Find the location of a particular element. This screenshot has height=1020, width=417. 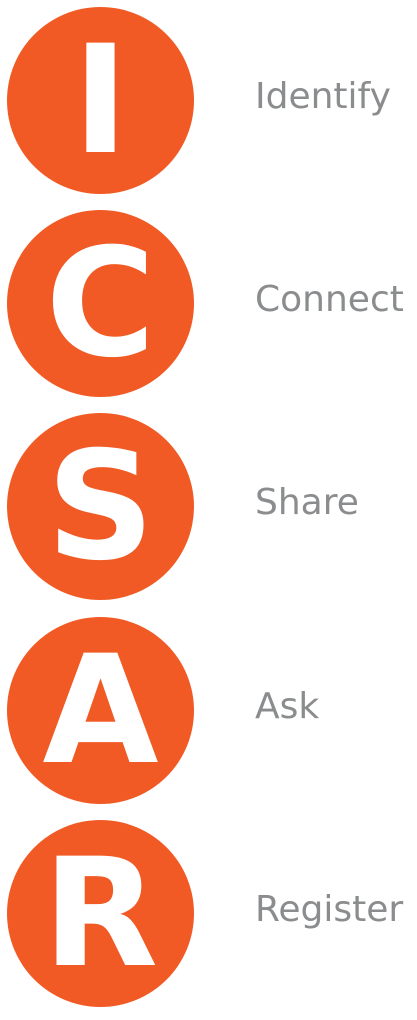

letter-circle-r: R is located at coordinates (100, 913).